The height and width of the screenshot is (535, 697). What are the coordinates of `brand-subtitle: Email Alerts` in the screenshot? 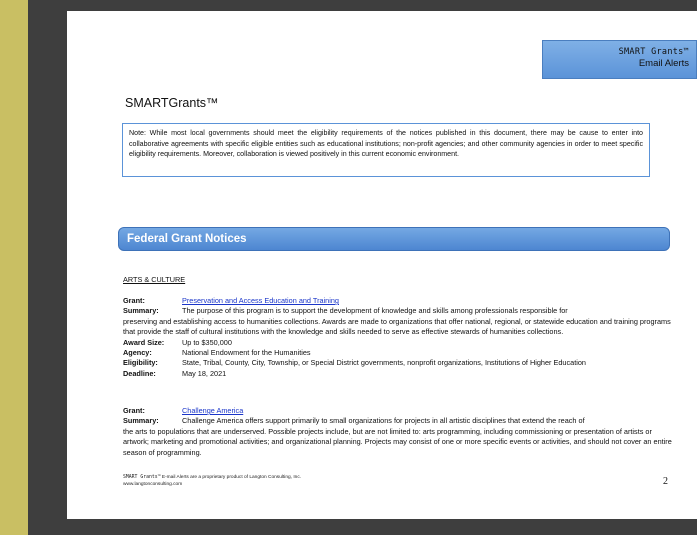 It's located at (663, 63).